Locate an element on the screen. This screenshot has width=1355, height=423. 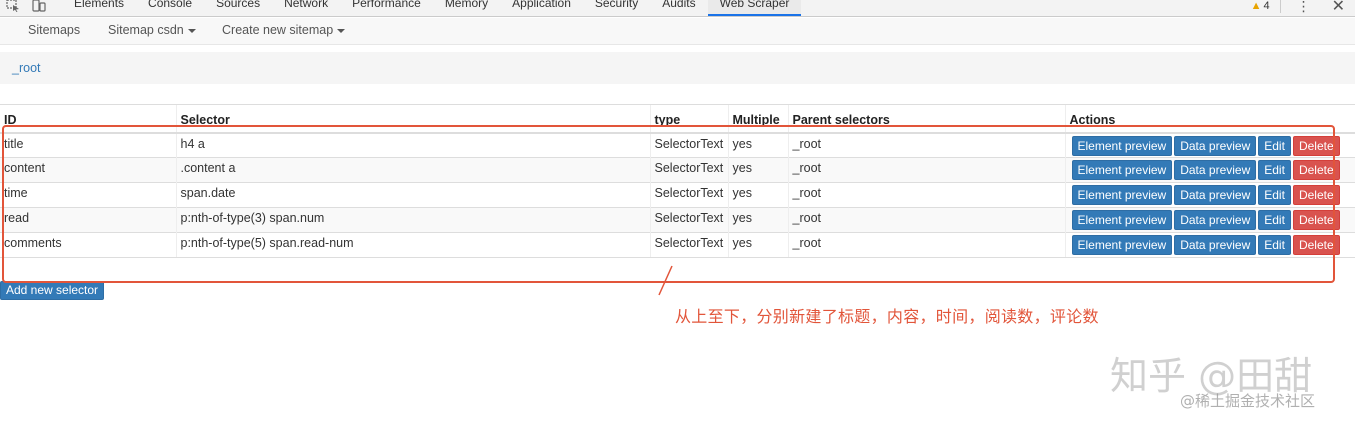
warning-badge: ▲ 4 is located at coordinates (1260, 6).